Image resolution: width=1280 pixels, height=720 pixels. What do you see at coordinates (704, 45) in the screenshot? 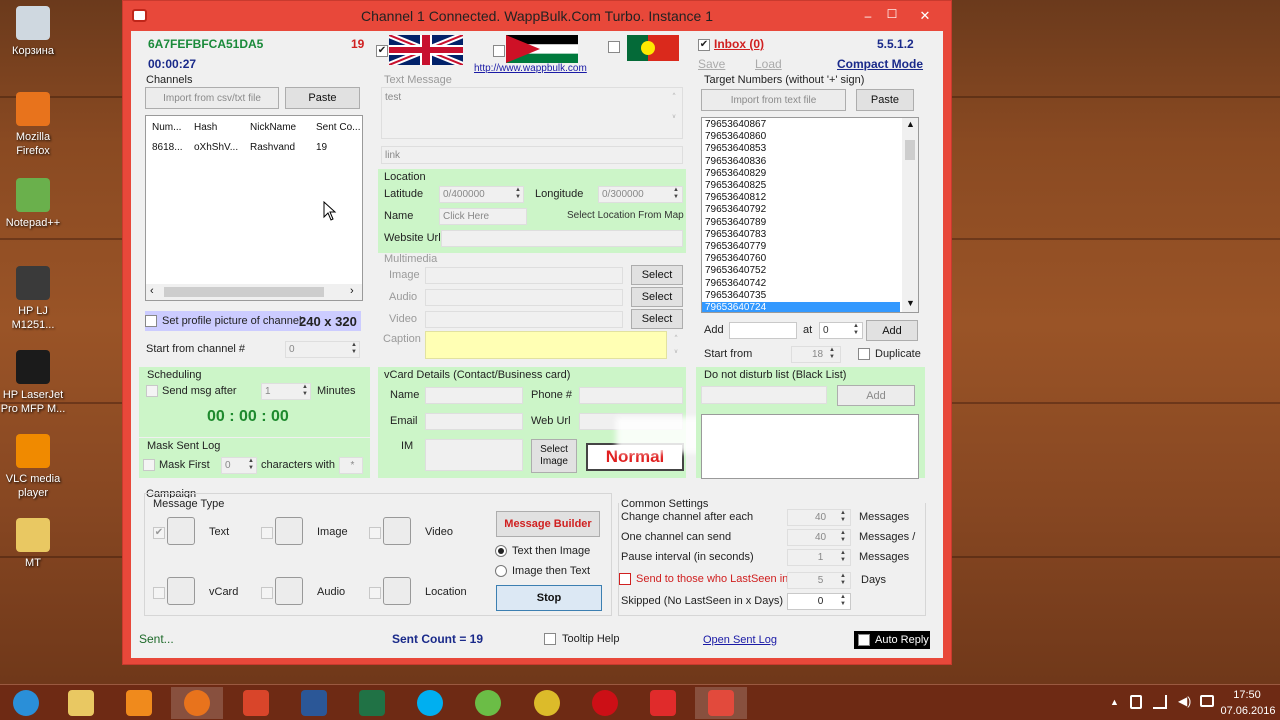
I see `inbox-checkbox: ✔` at bounding box center [704, 45].